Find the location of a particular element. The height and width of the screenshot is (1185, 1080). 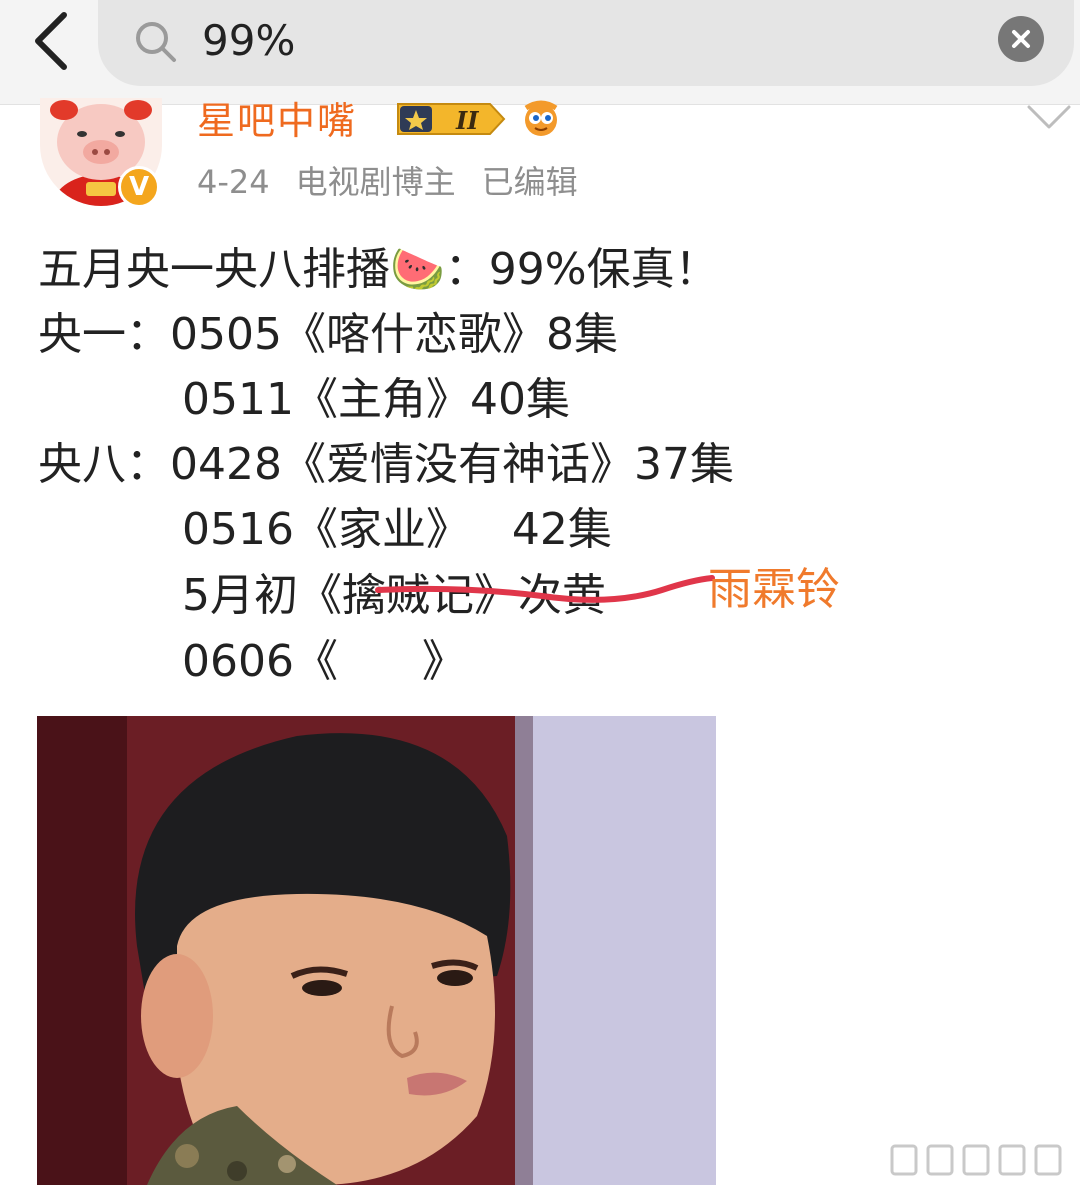

post-line: 央八：0428《爱情没有神话》37集 is located at coordinates (386, 464).